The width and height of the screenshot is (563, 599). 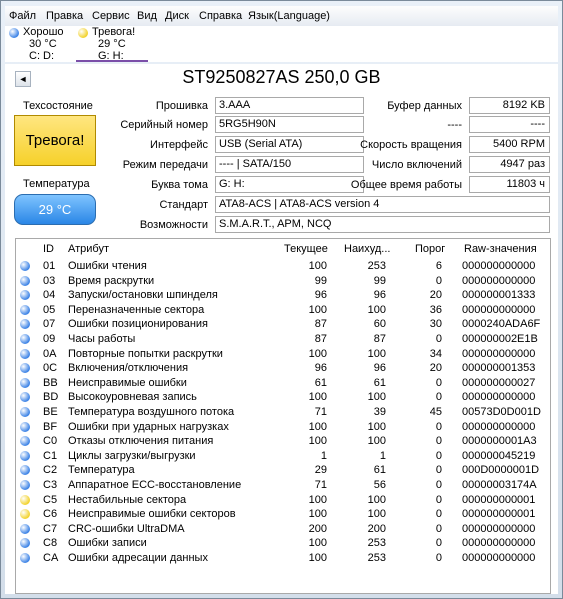 What do you see at coordinates (141, 441) in the screenshot?
I see `cell-attribute: Отказы отключения питания` at bounding box center [141, 441].